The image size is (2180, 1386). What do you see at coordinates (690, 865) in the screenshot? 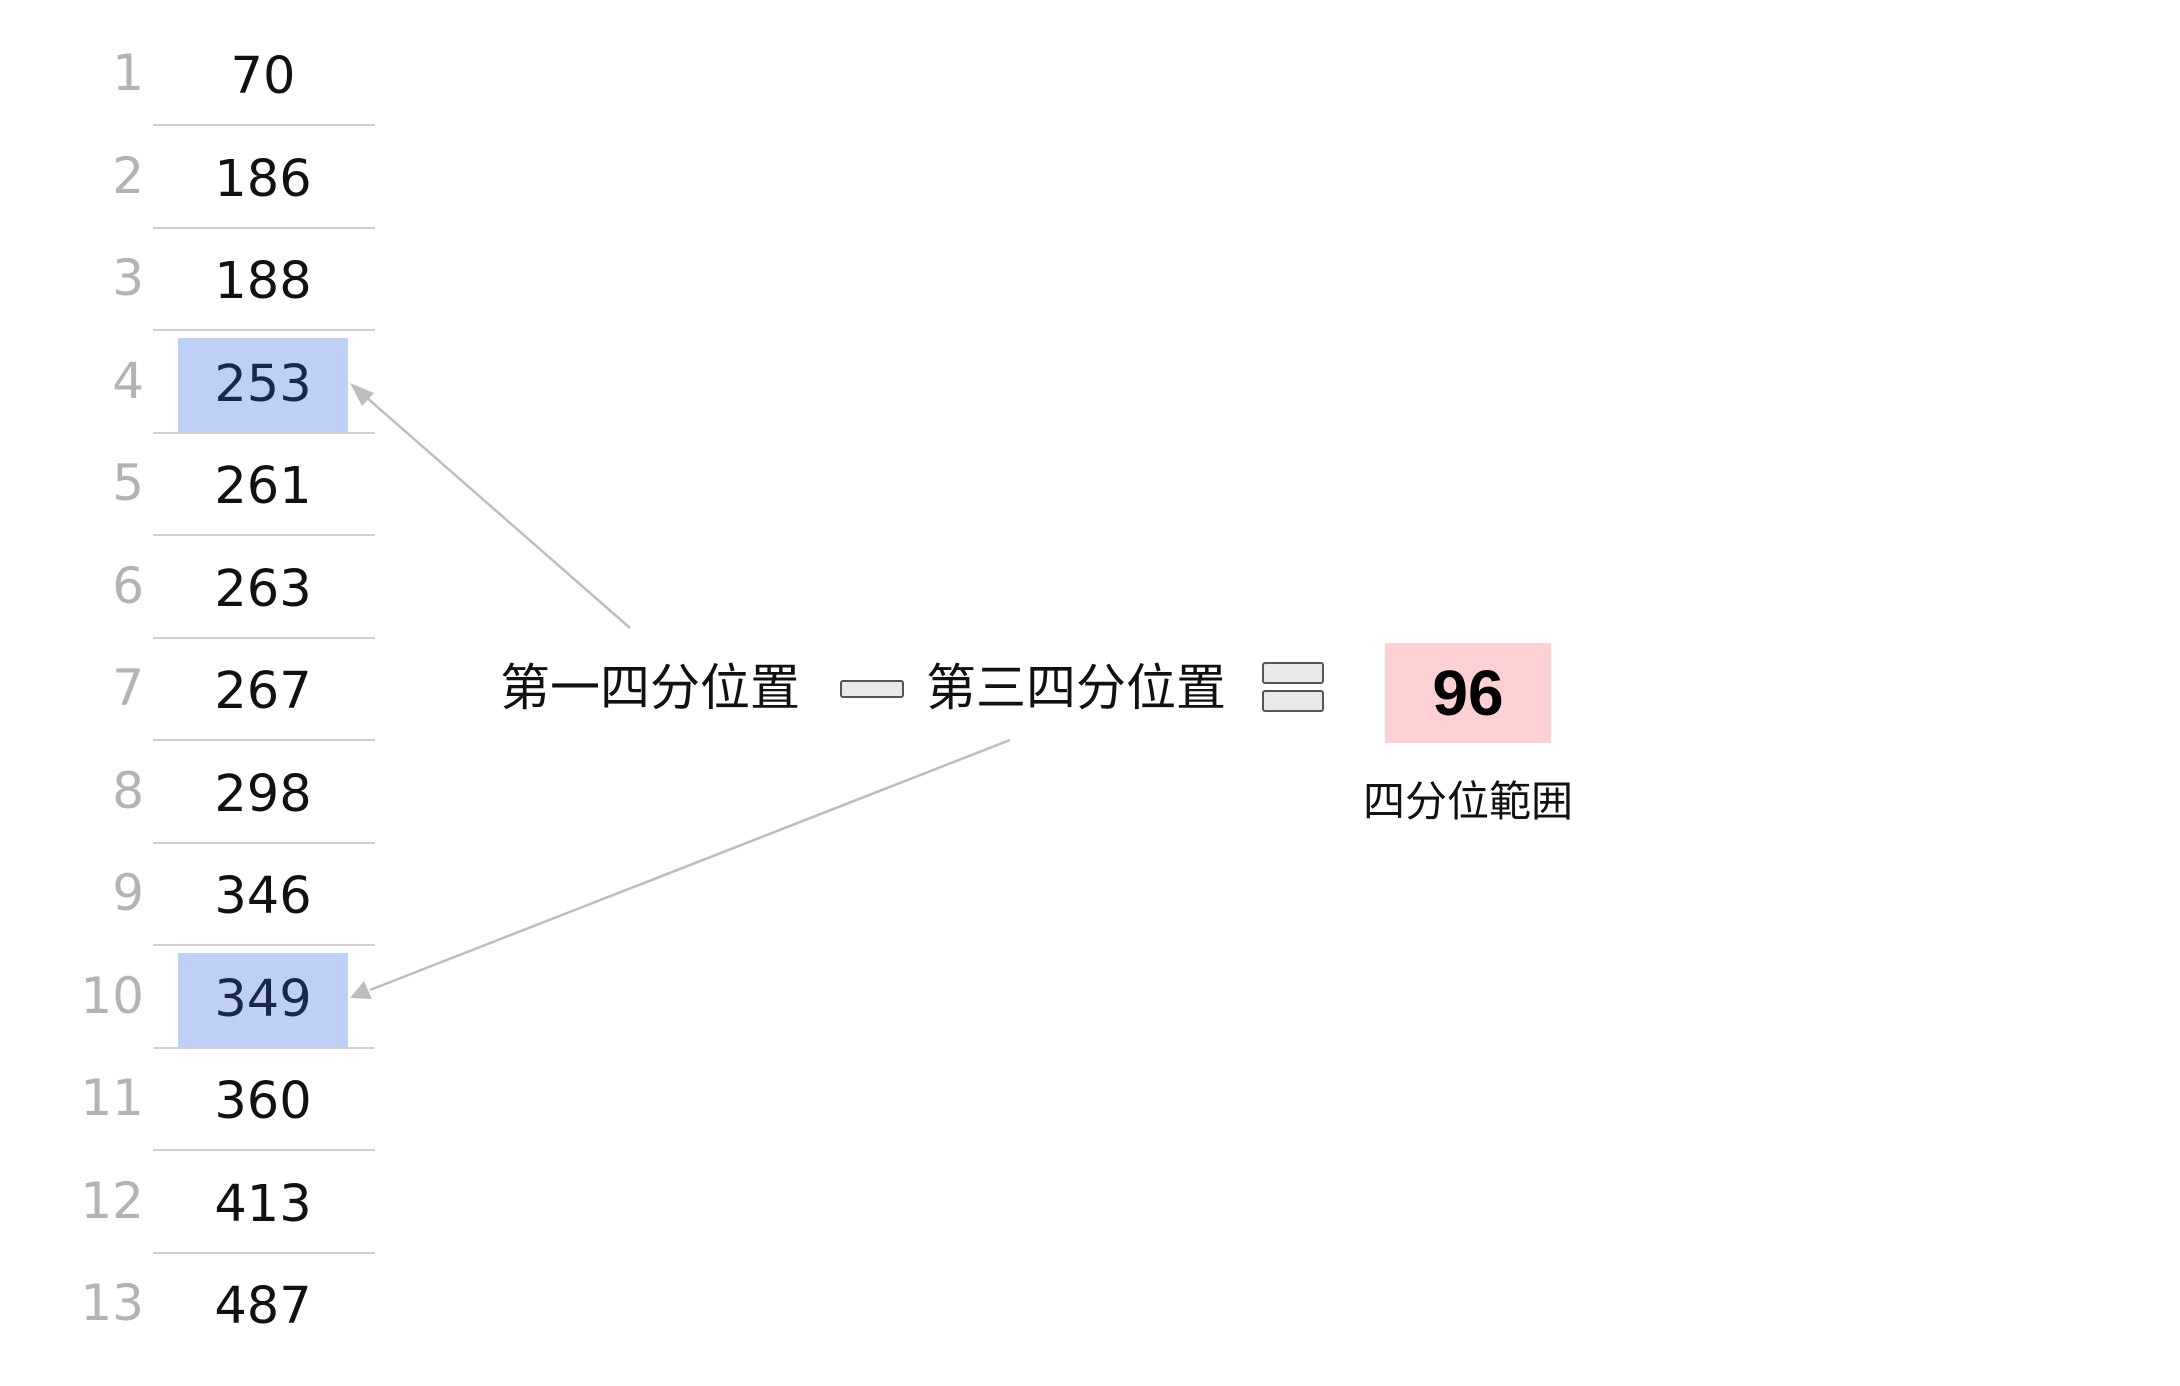
I see `q3-arrow-line` at bounding box center [690, 865].